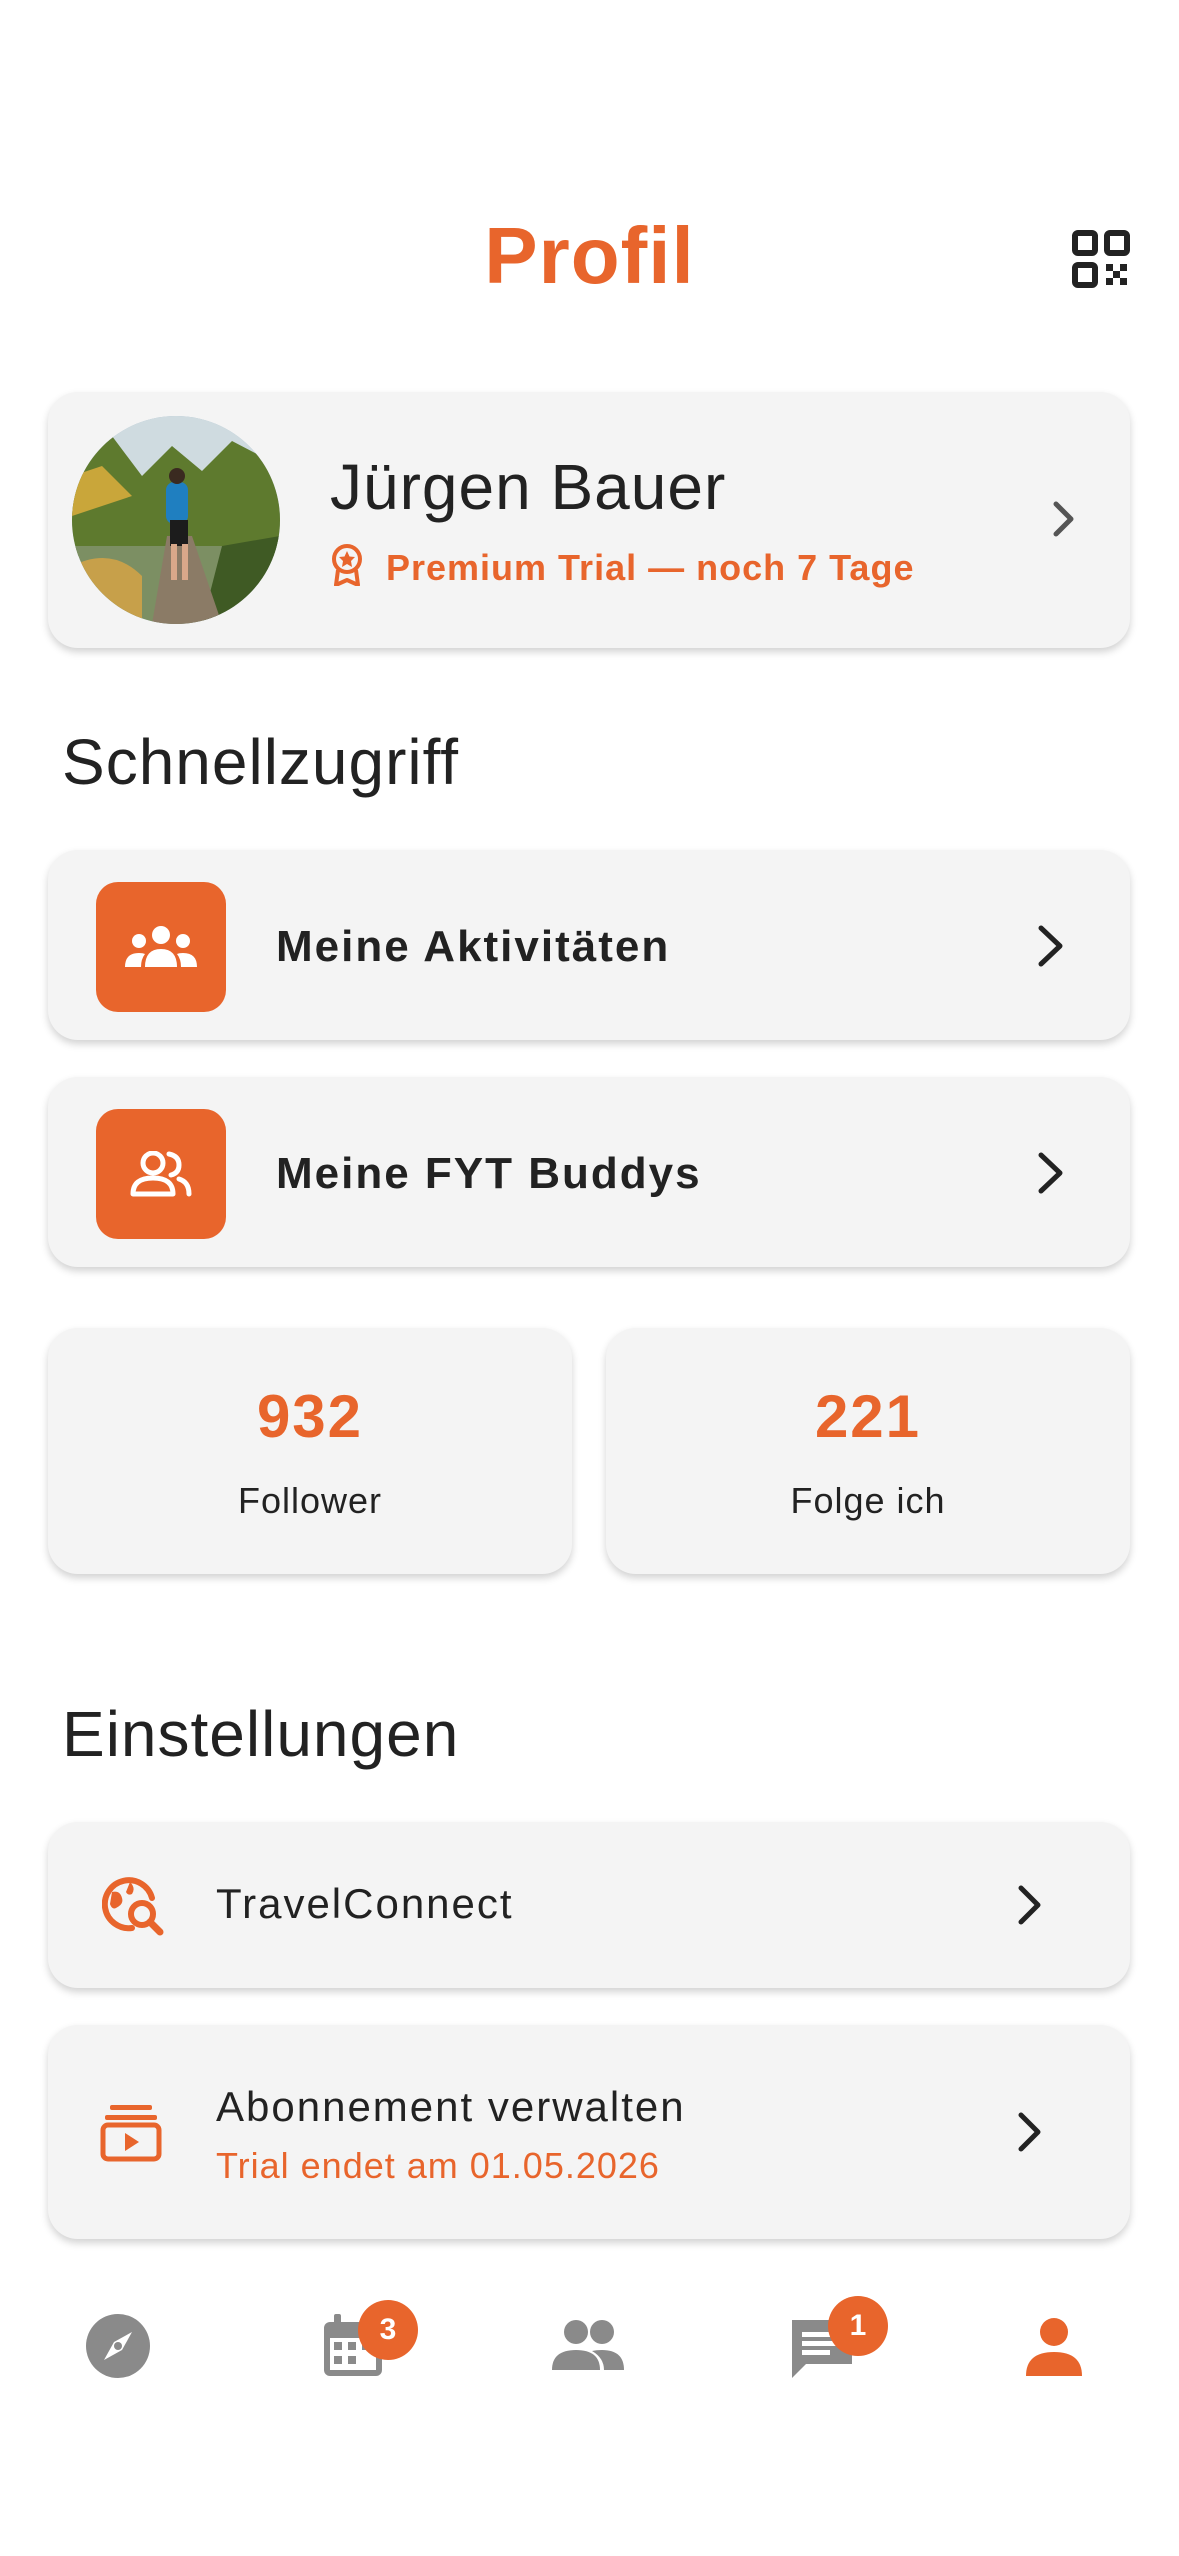  I want to click on quick-access-title: Schnellzugriff, so click(261, 762).